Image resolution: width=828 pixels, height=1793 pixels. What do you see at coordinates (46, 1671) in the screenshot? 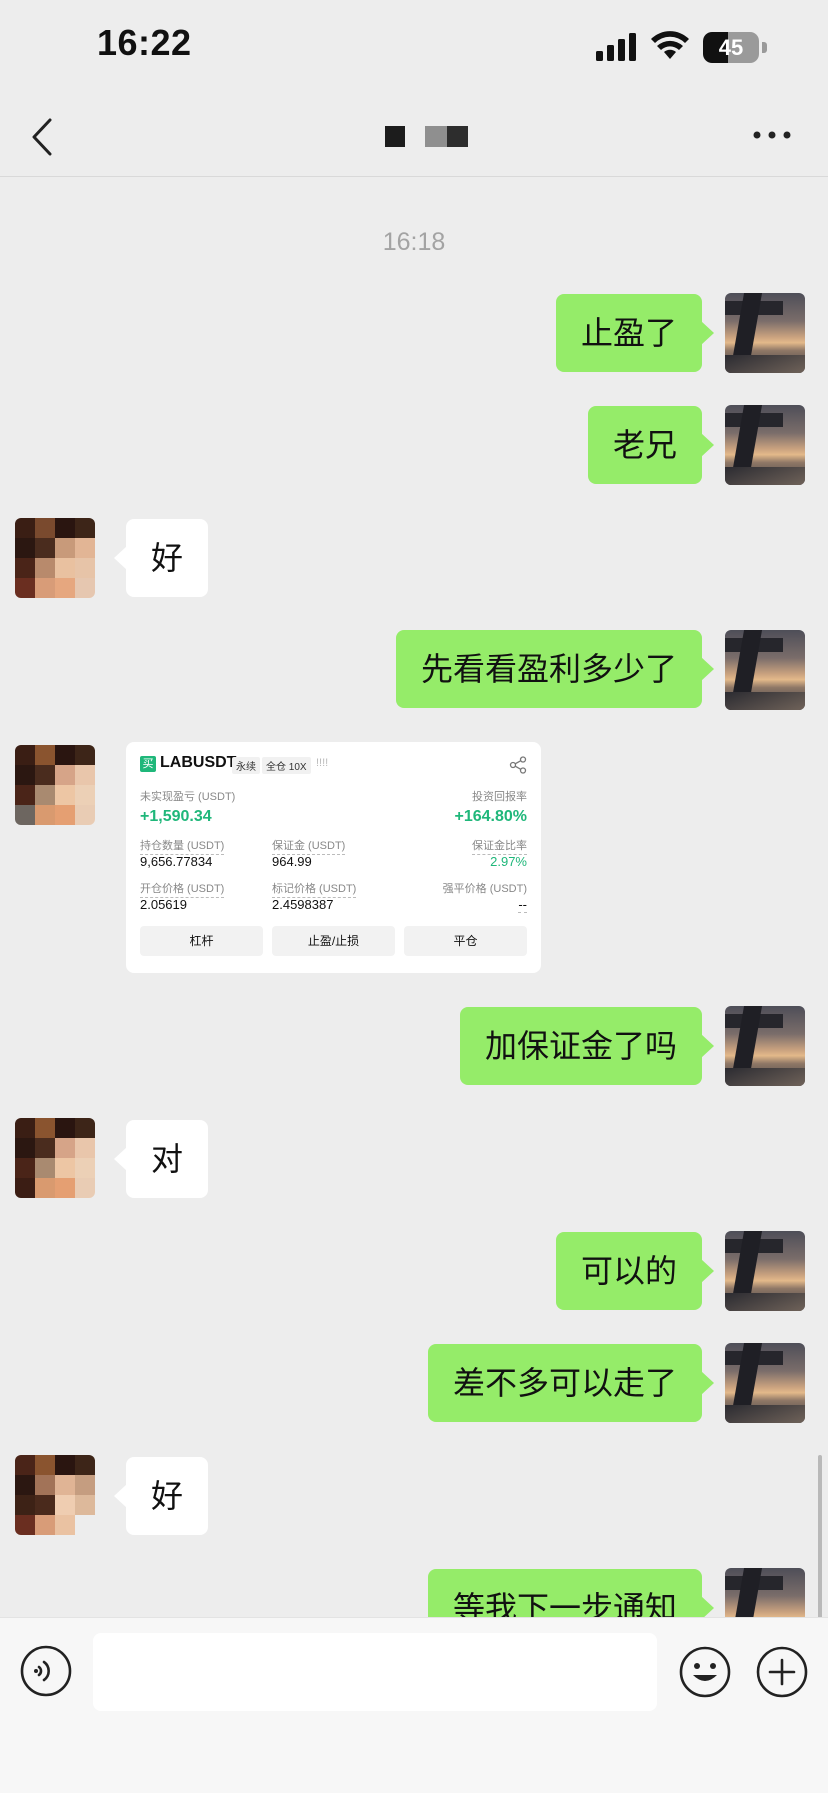
I see `voice-icon` at bounding box center [46, 1671].